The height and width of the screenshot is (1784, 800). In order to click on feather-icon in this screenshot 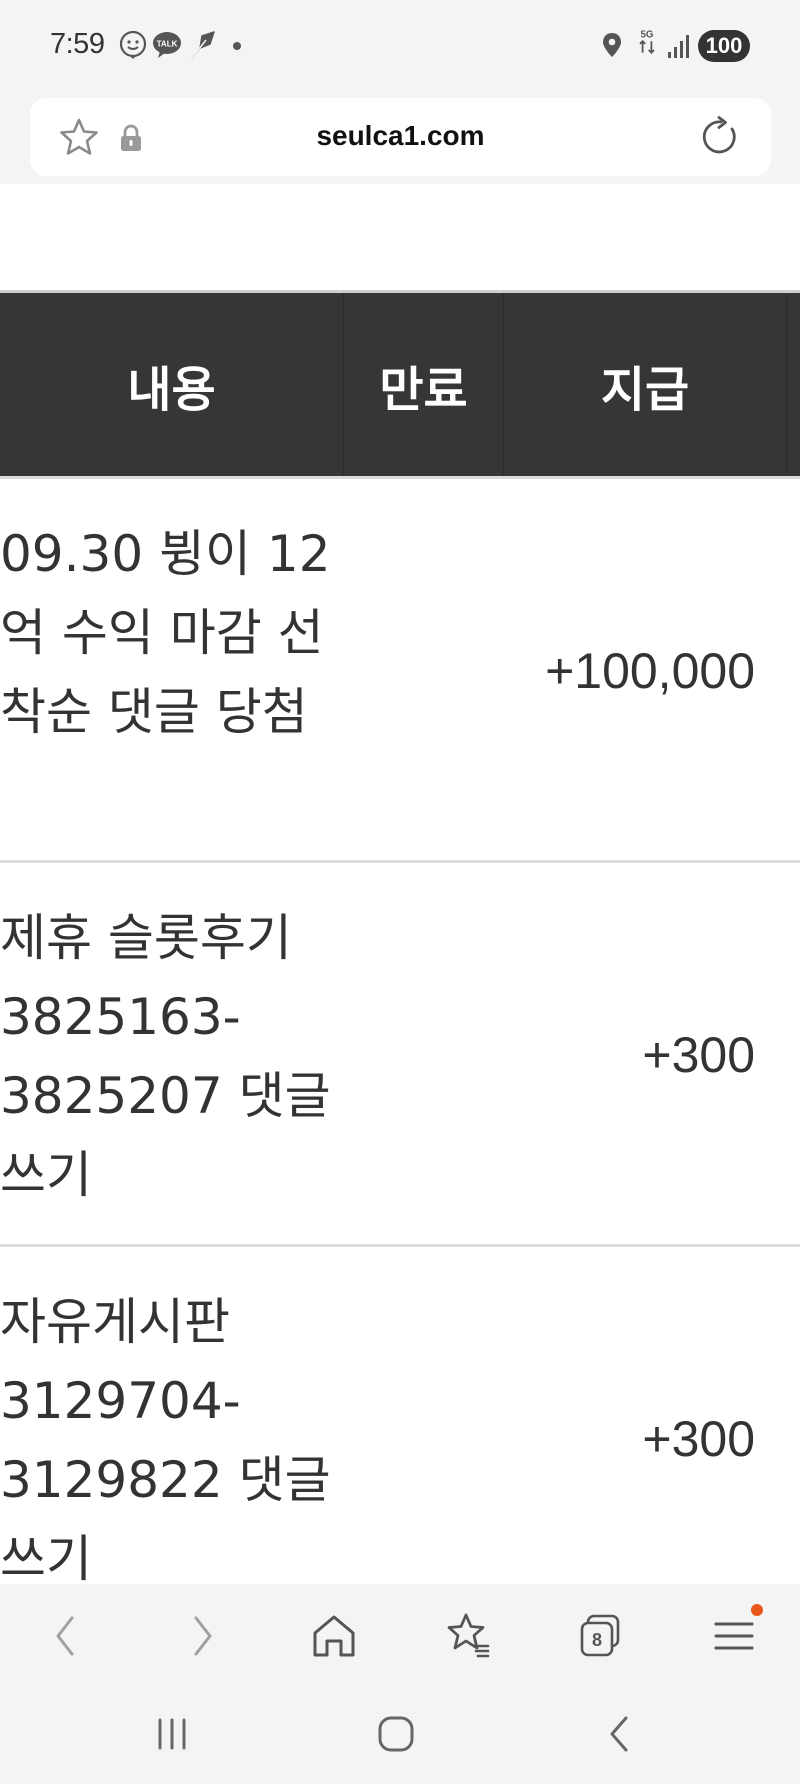, I will do `click(203, 45)`.